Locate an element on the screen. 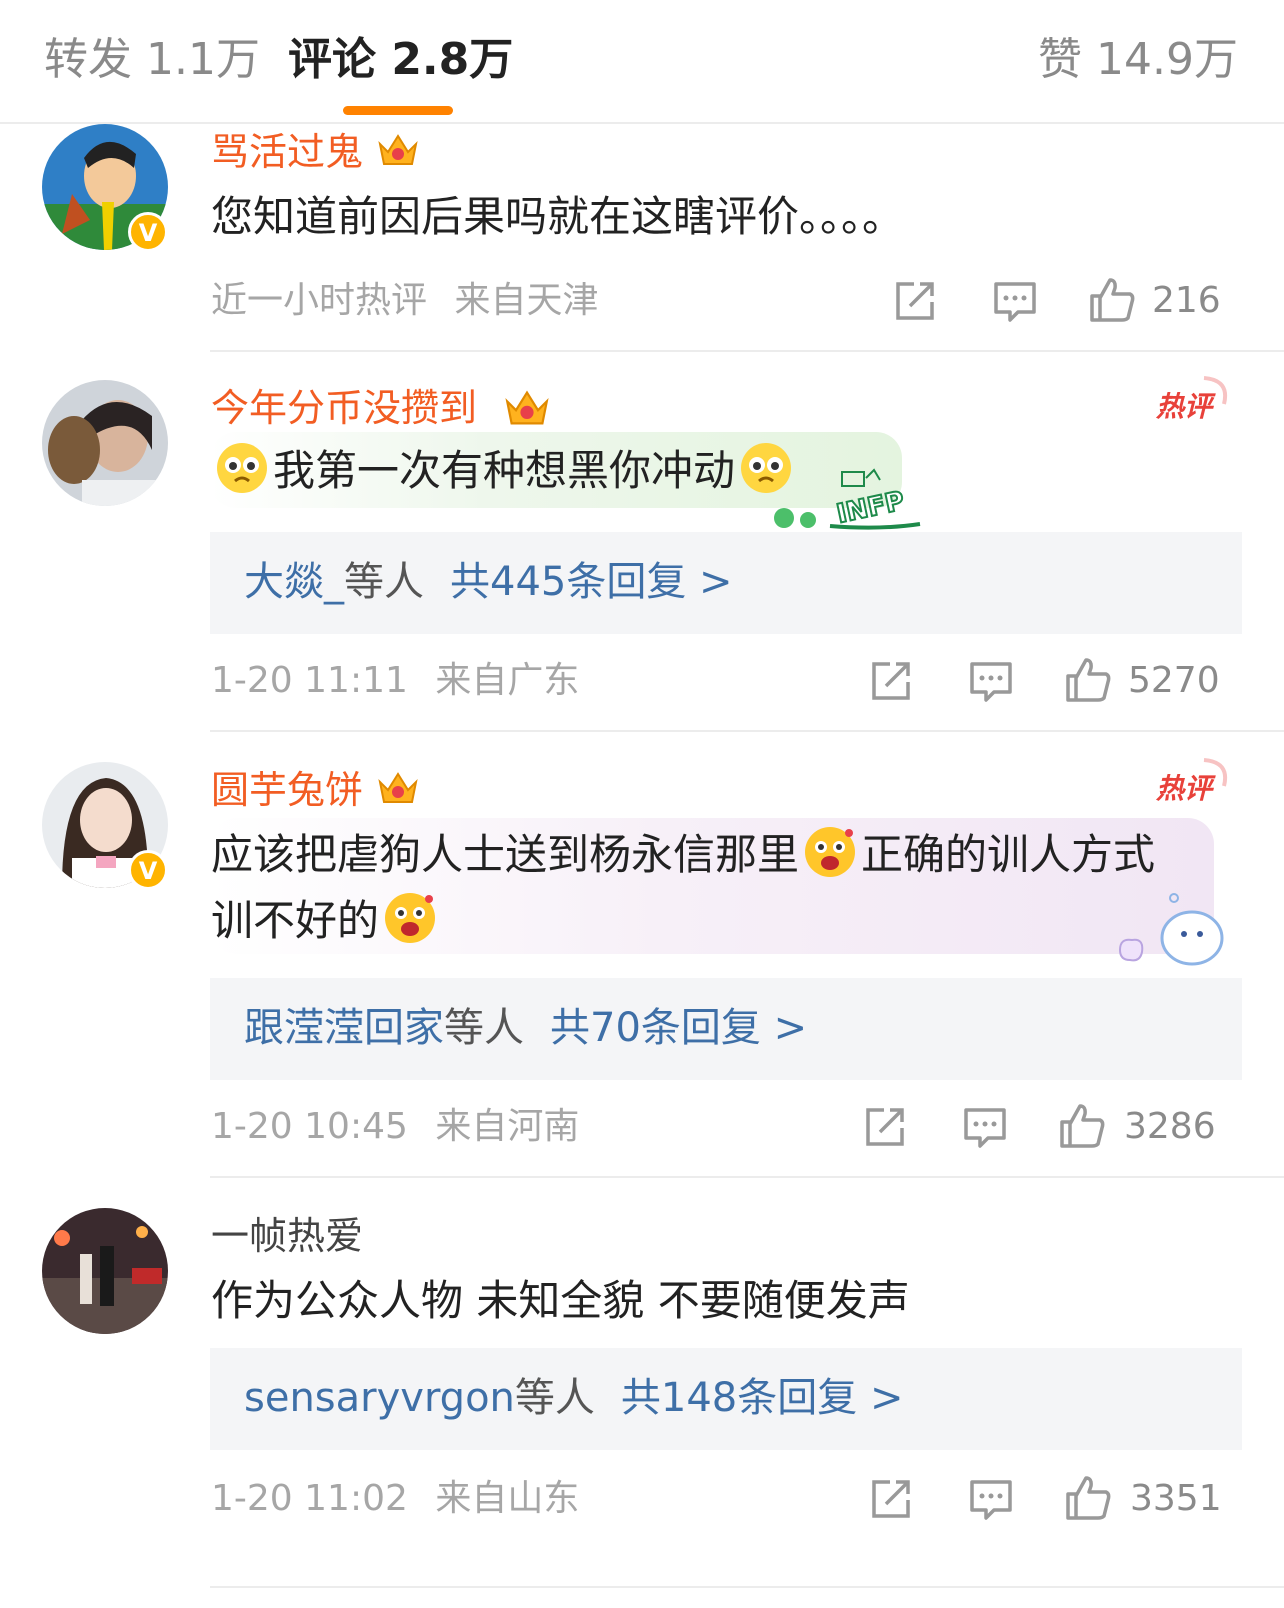 This screenshot has width=1284, height=1608. comment-meta: 1-20 11:11 来自广东 is located at coordinates (395, 681).